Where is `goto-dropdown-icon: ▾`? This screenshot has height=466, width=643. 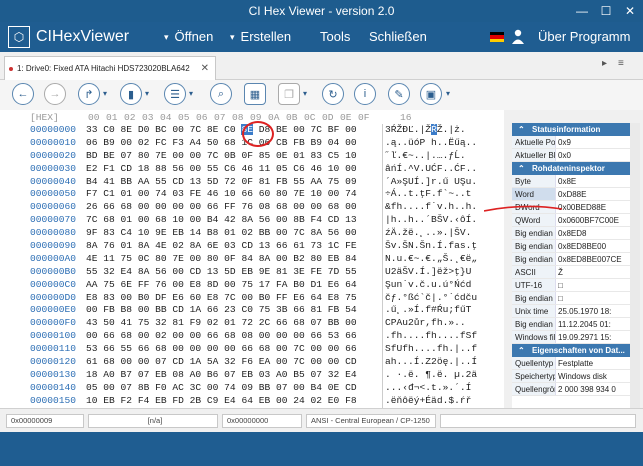
goto-dropdown-icon: ▾ is located at coordinates (105, 93).